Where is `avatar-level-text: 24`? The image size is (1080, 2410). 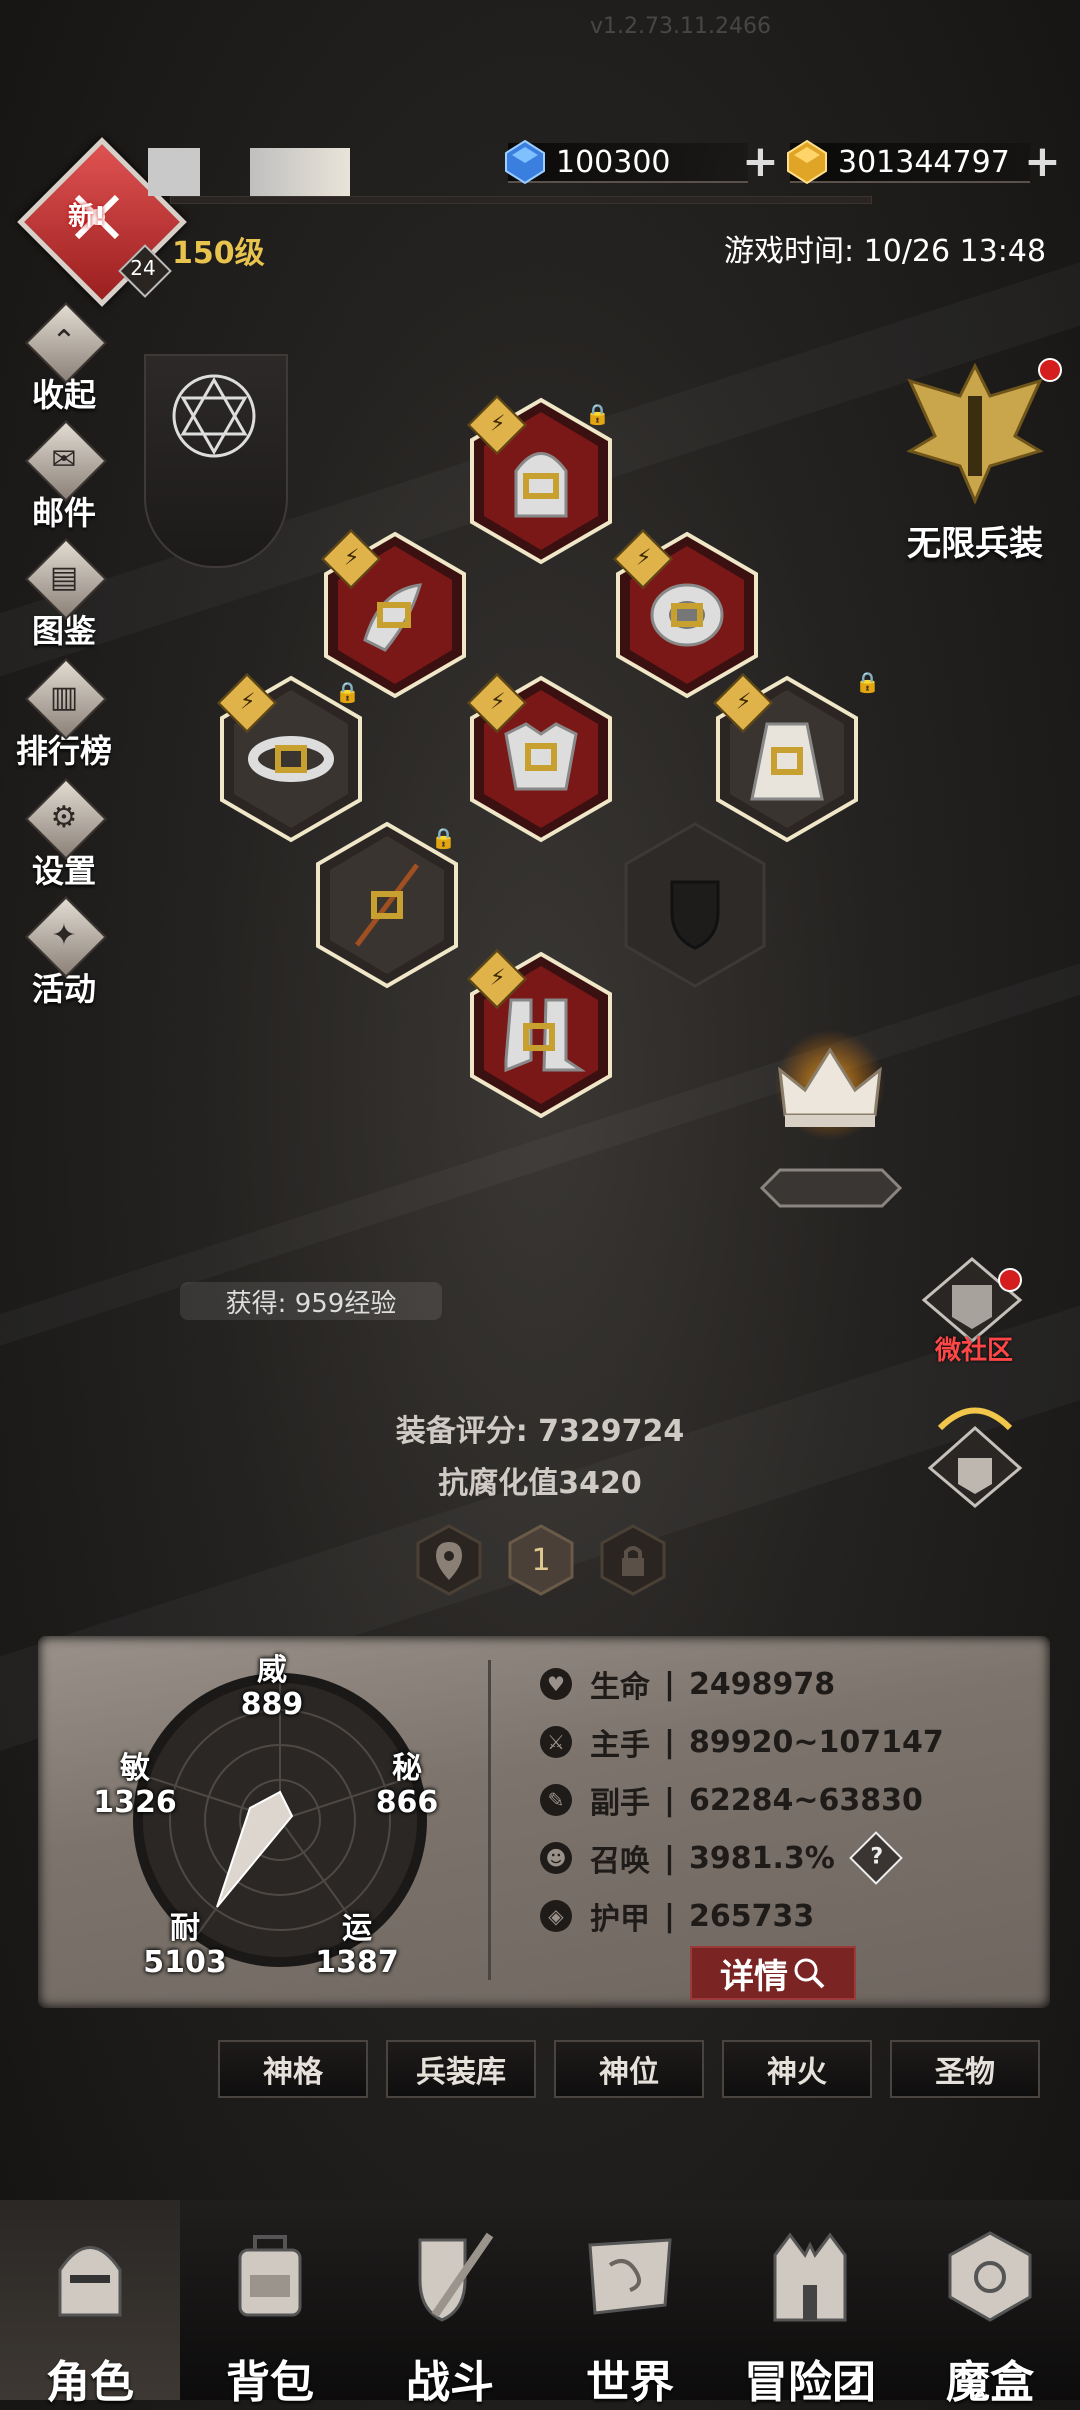
avatar-level-text: 24 is located at coordinates (143, 268).